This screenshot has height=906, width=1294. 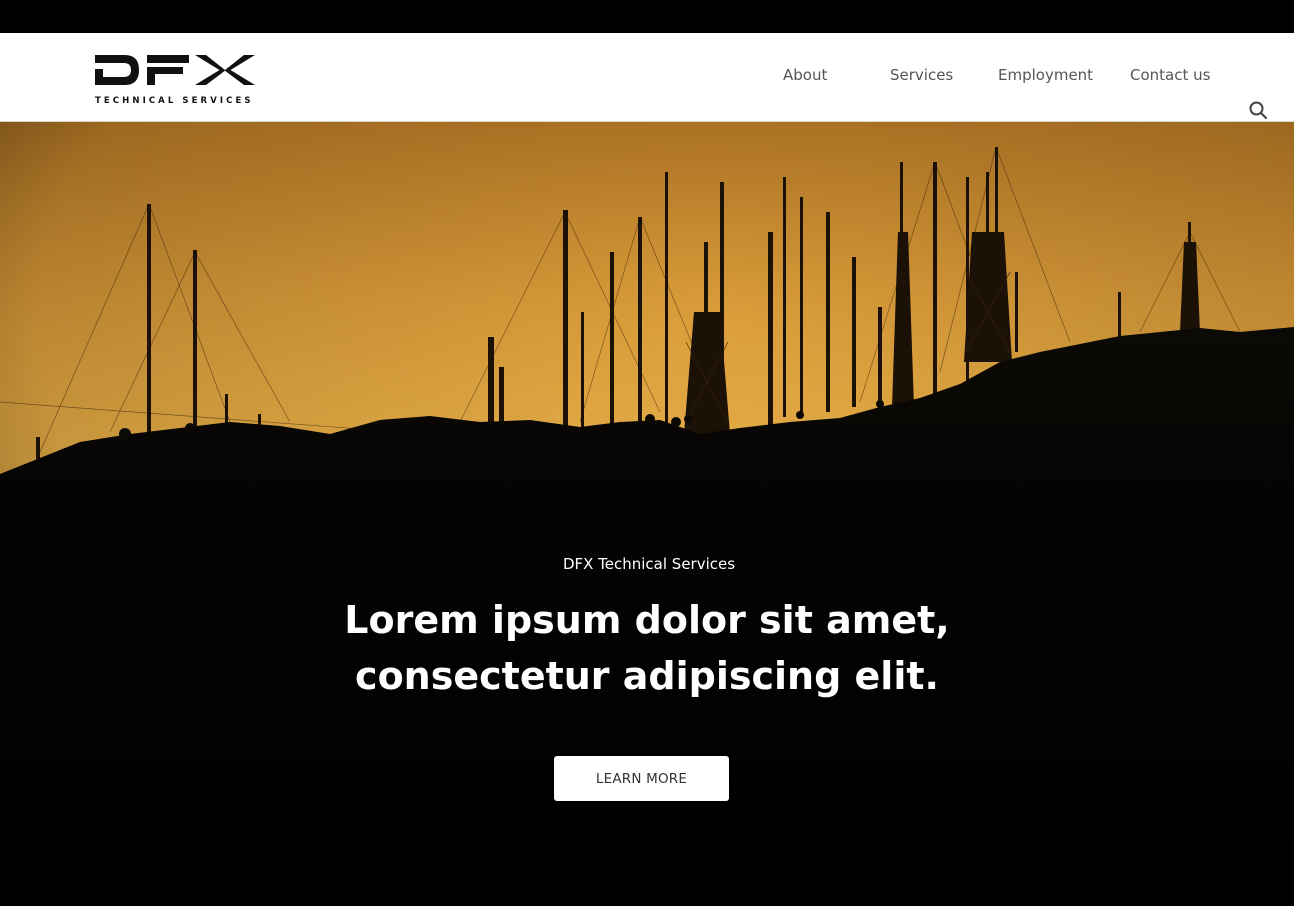 I want to click on search-icon, so click(x=1258, y=110).